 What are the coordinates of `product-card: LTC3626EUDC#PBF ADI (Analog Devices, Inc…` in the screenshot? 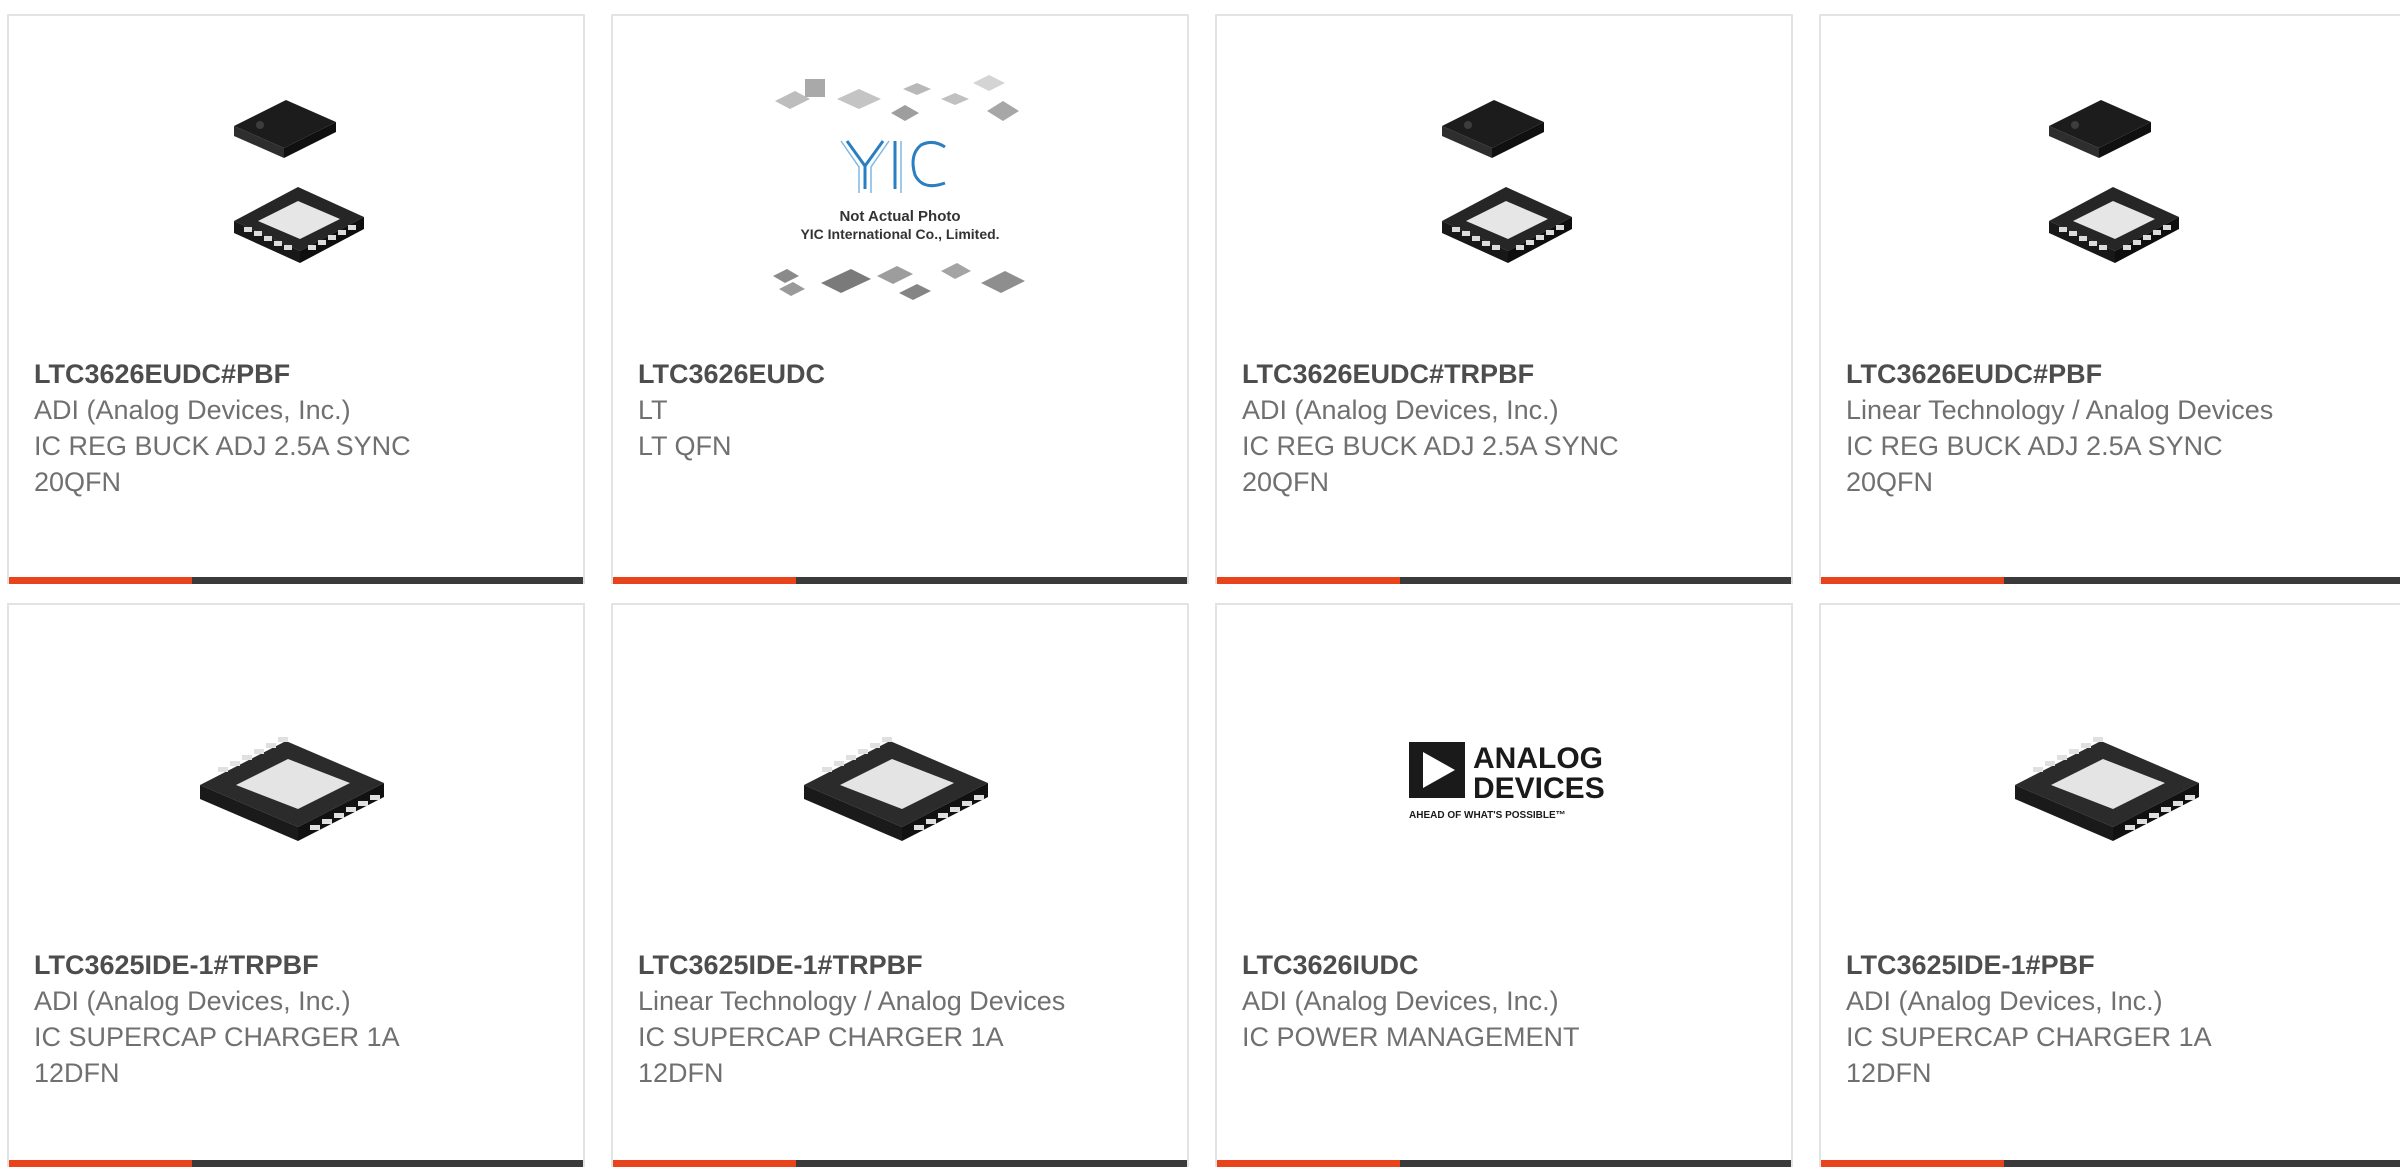 It's located at (296, 299).